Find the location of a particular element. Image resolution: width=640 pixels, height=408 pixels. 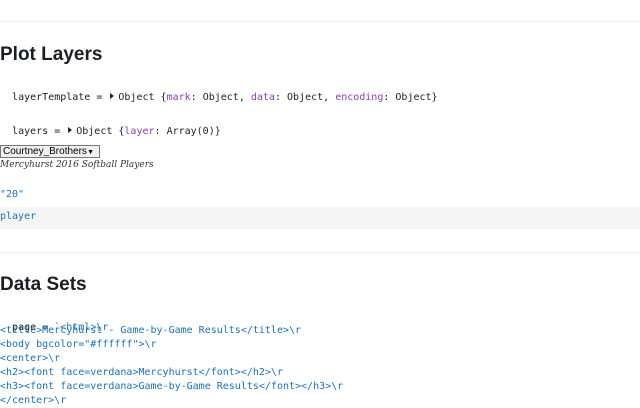

key-data: data is located at coordinates (262, 97).